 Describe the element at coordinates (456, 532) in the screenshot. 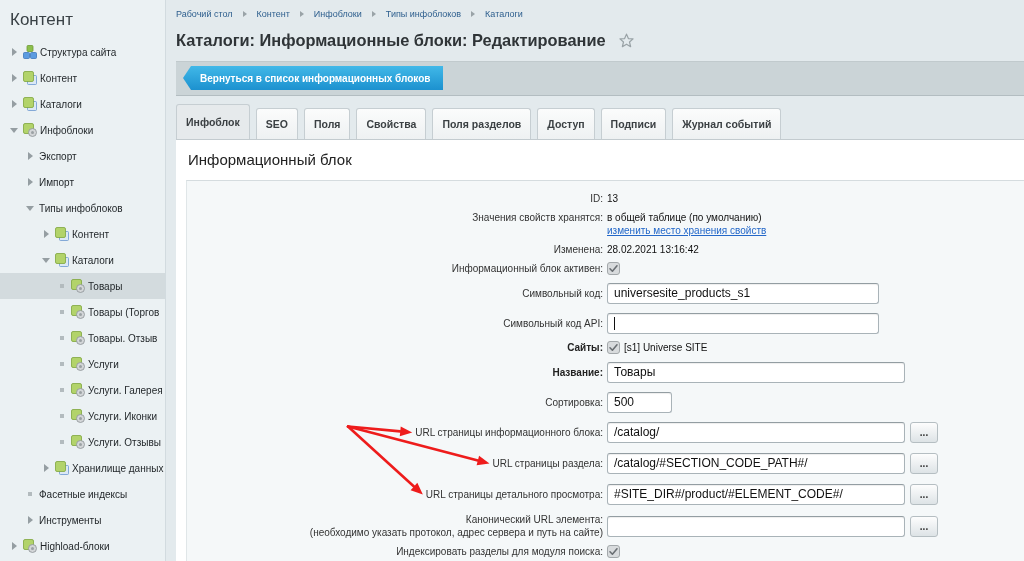

I see `field-hint: (необходимо указать протокол, адрес сервера и путь на сайте)` at that location.